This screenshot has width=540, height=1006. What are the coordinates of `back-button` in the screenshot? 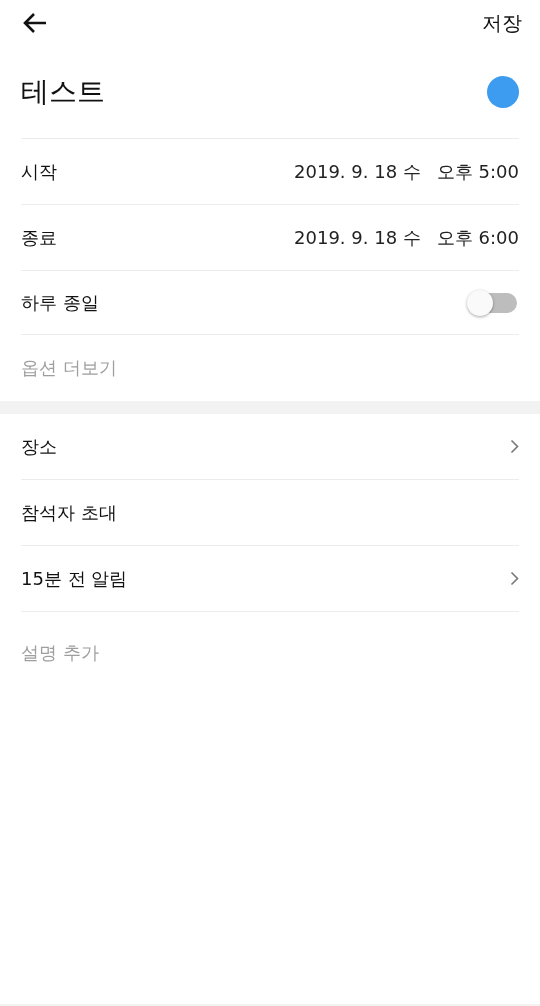 It's located at (35, 23).